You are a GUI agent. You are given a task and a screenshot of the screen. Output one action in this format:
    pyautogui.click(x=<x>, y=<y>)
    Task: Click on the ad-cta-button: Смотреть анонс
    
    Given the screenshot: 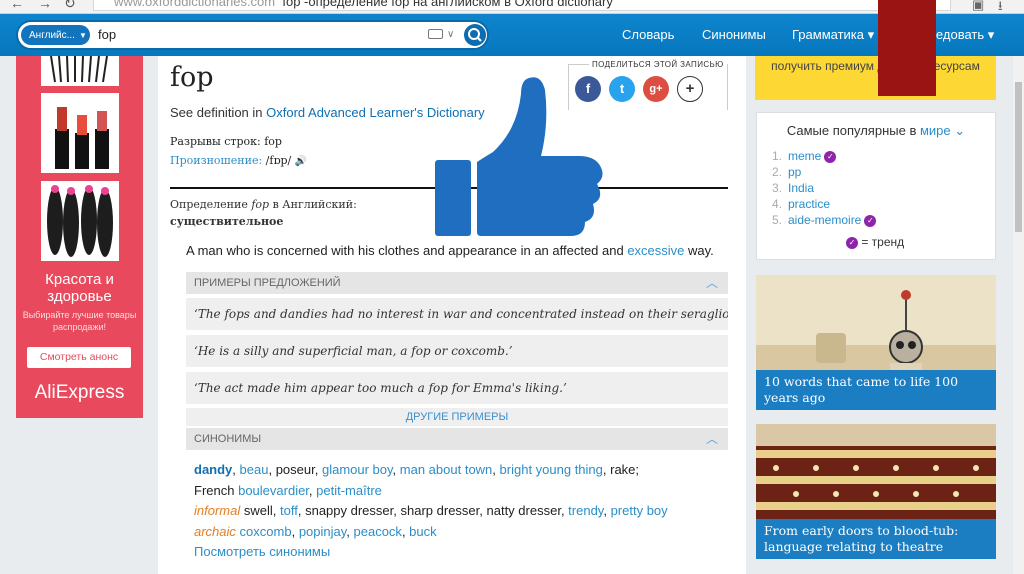 What is the action you would take?
    pyautogui.click(x=79, y=357)
    